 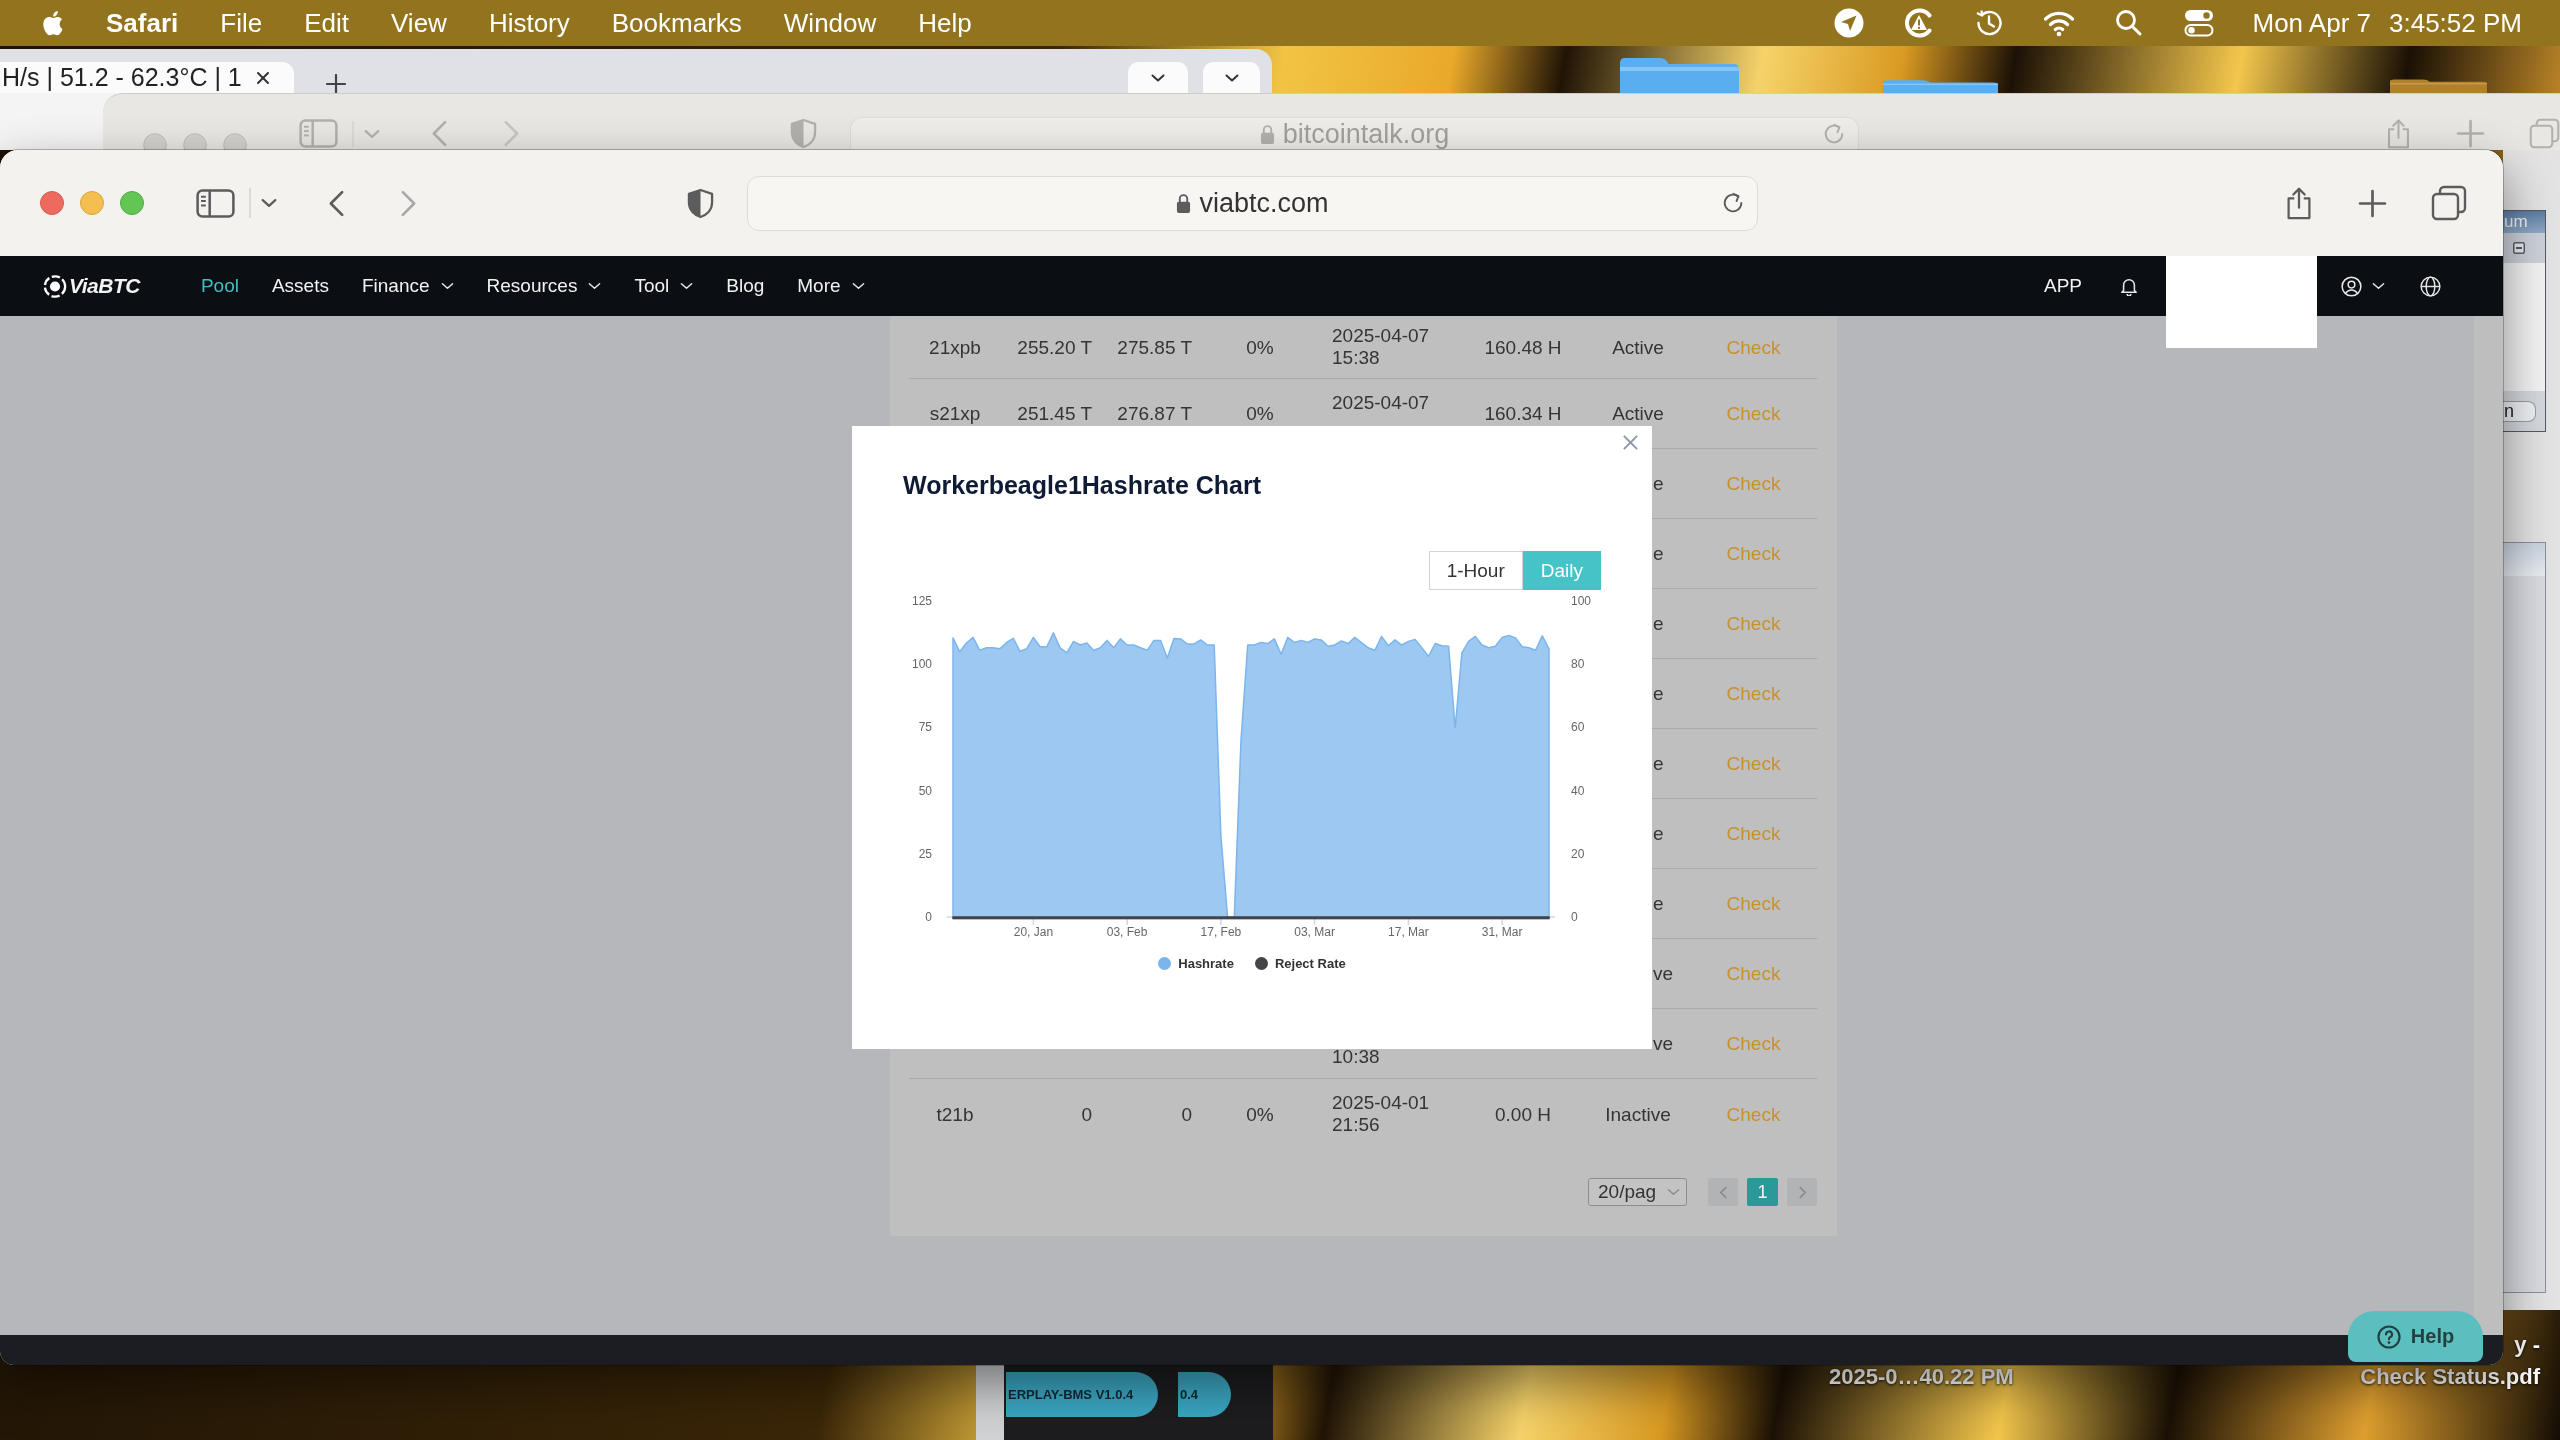 I want to click on window-minimize-button, so click(x=195, y=141).